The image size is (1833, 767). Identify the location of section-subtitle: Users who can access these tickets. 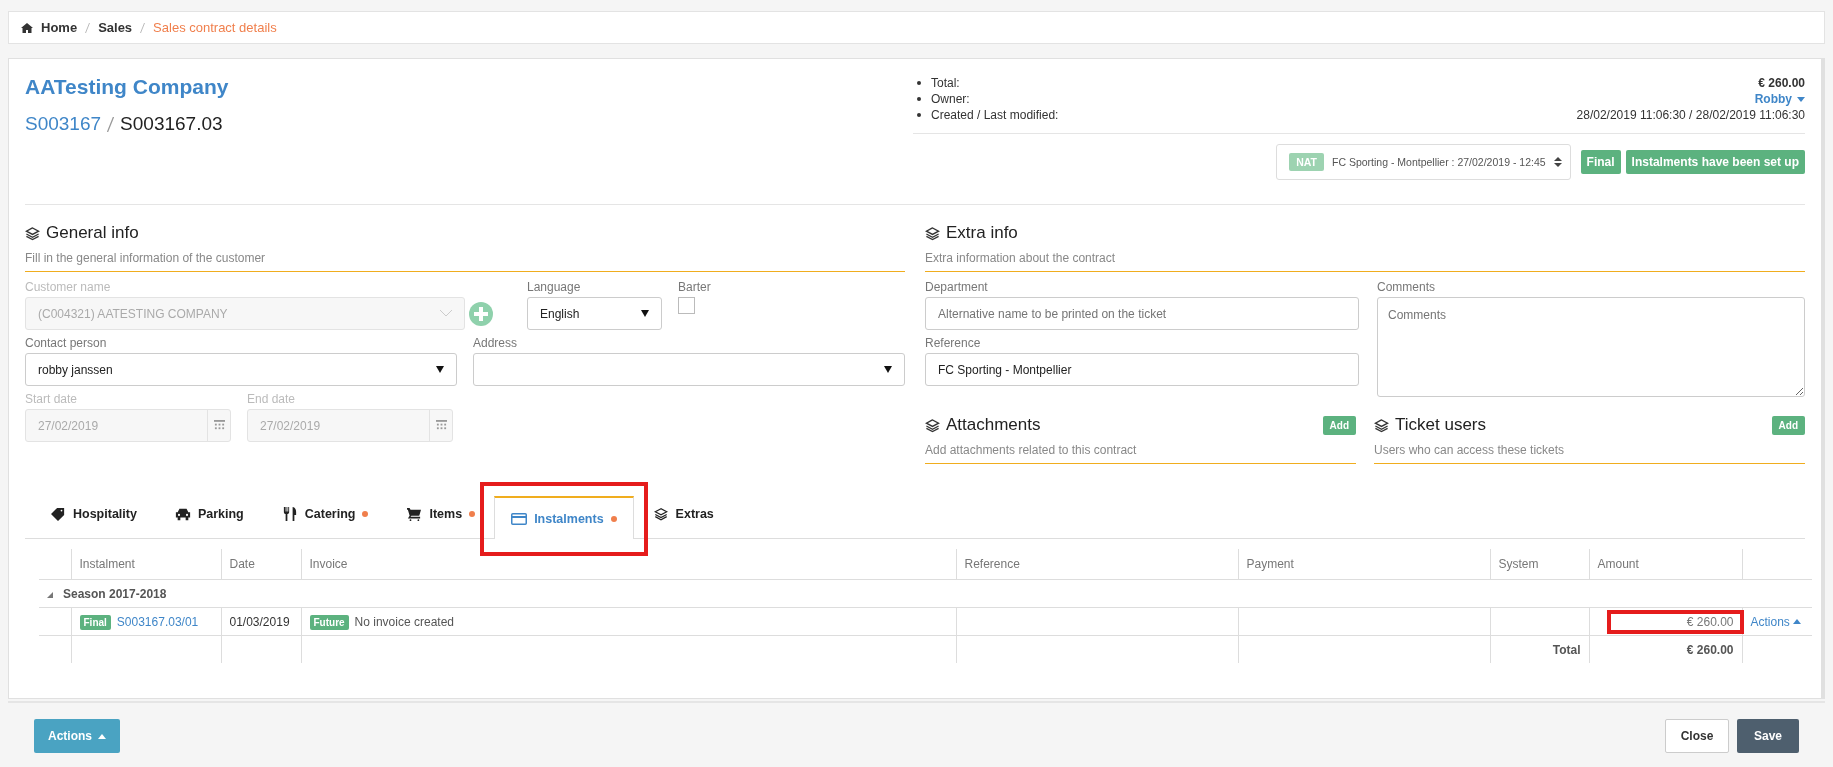
(1589, 450).